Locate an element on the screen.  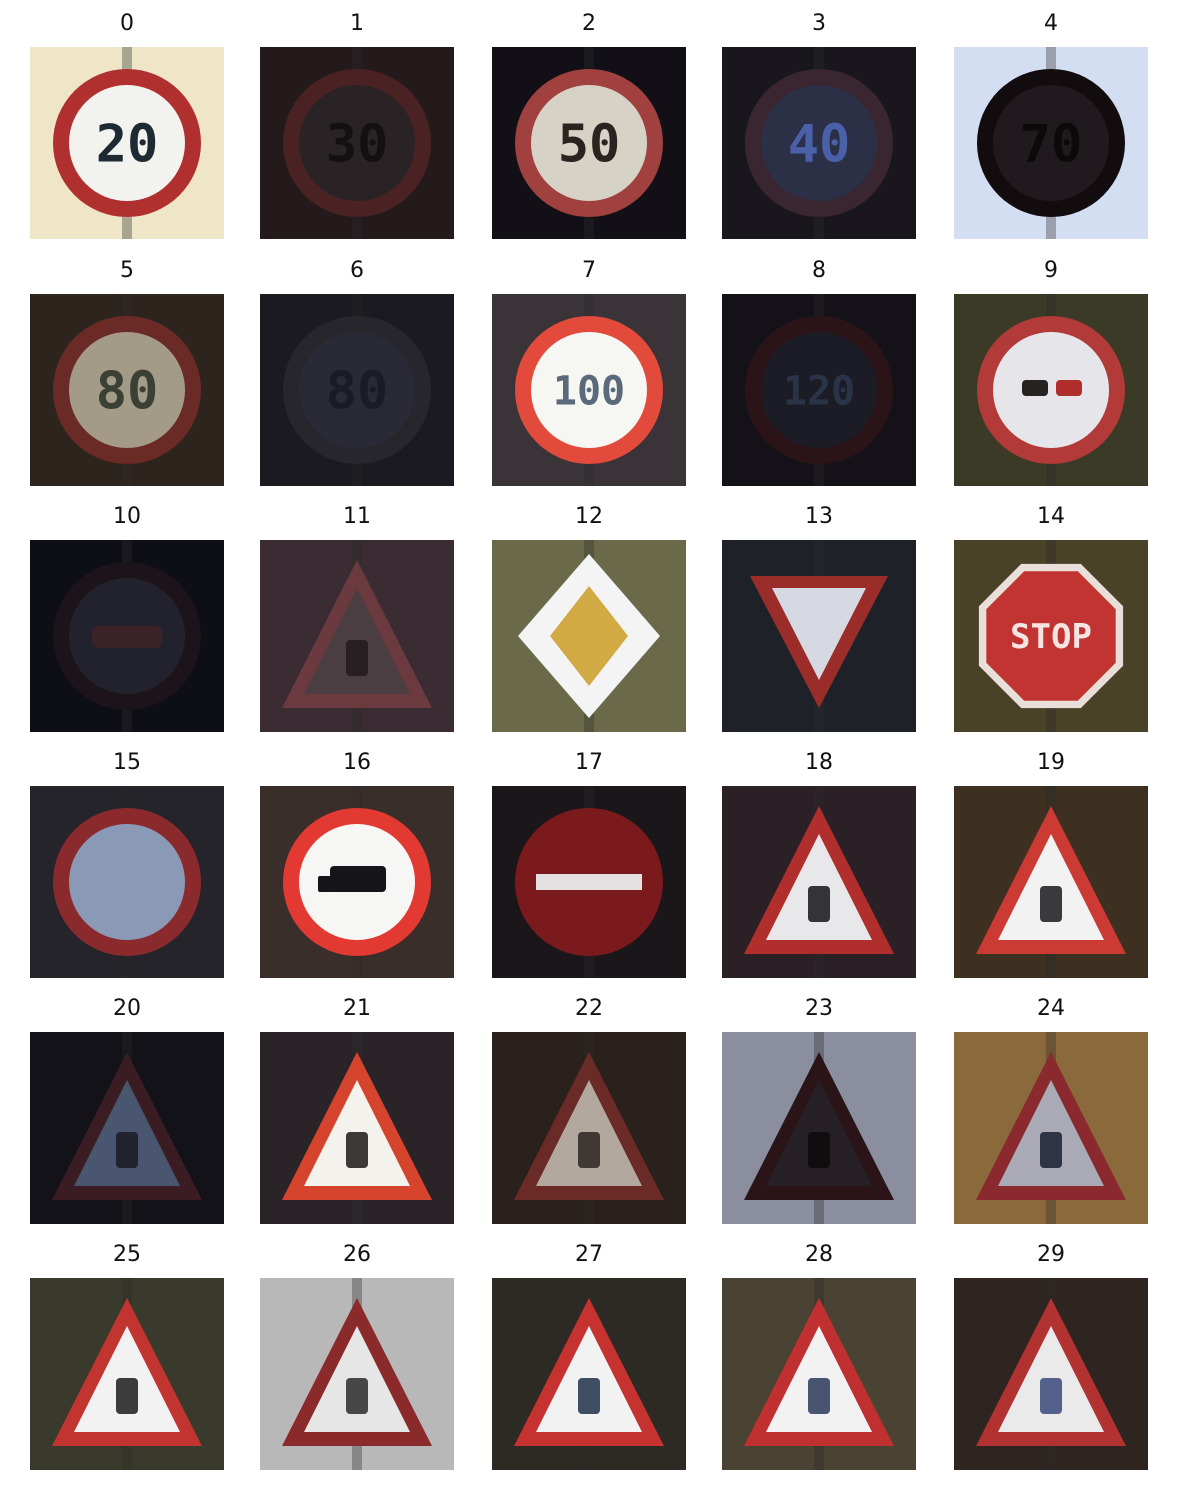
sign-text: 120 is located at coordinates (819, 391).